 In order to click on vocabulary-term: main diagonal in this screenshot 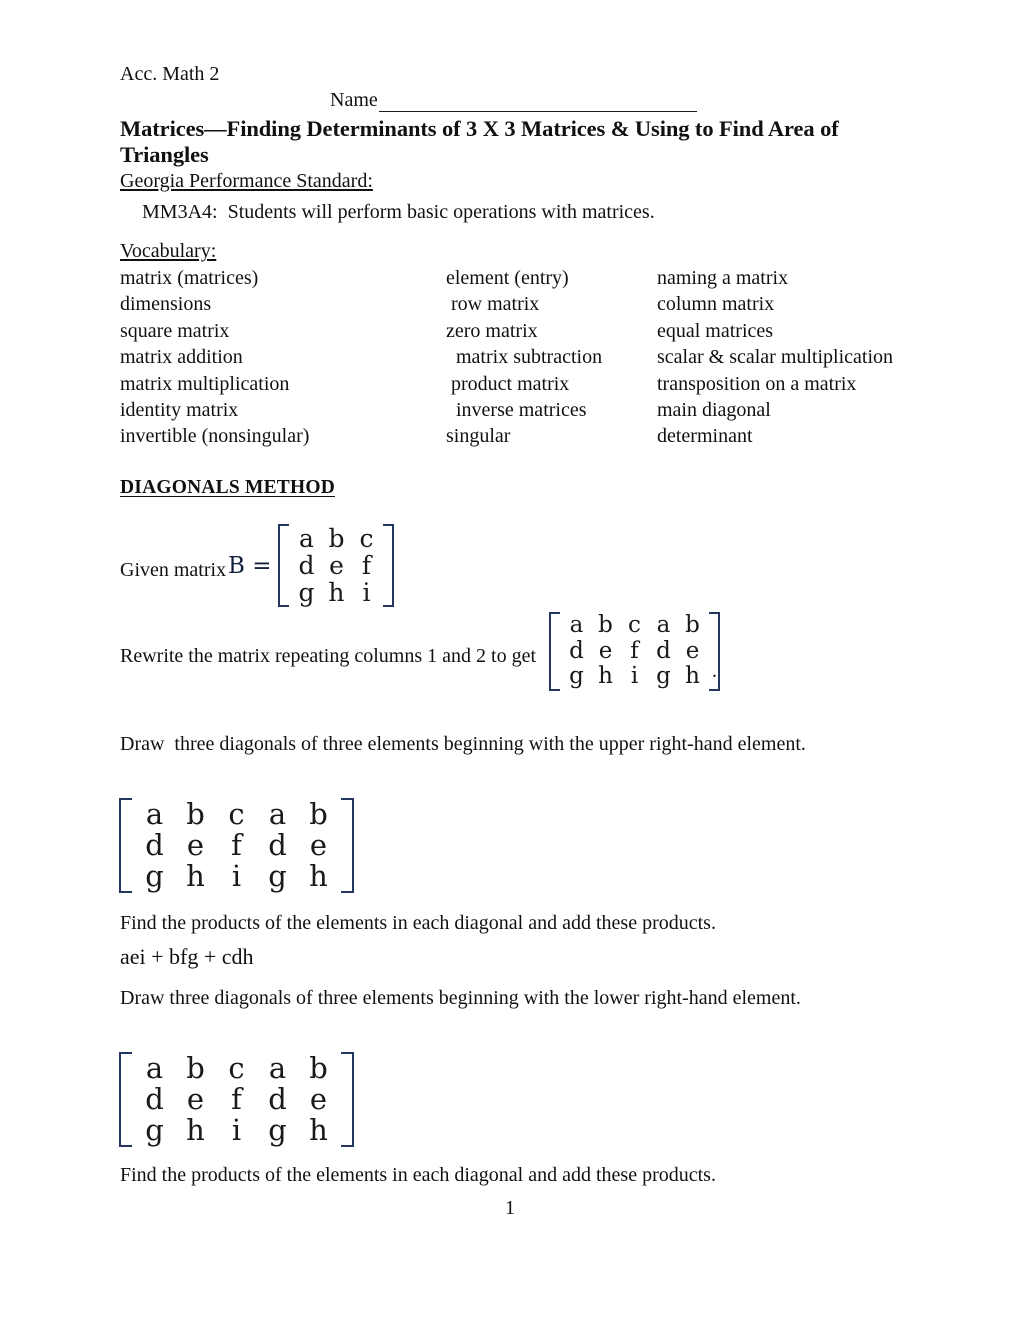, I will do `click(714, 409)`.